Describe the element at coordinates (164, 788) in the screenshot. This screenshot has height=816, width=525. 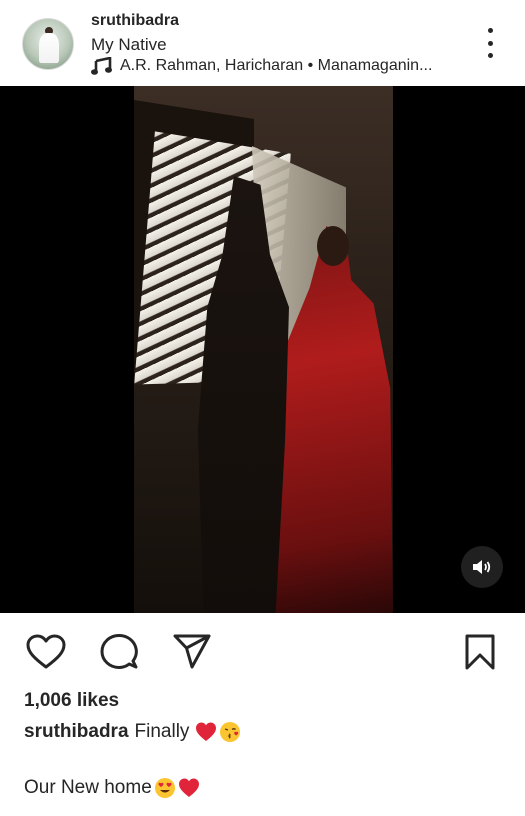
I see `heart-eyes-emoji-icon` at that location.